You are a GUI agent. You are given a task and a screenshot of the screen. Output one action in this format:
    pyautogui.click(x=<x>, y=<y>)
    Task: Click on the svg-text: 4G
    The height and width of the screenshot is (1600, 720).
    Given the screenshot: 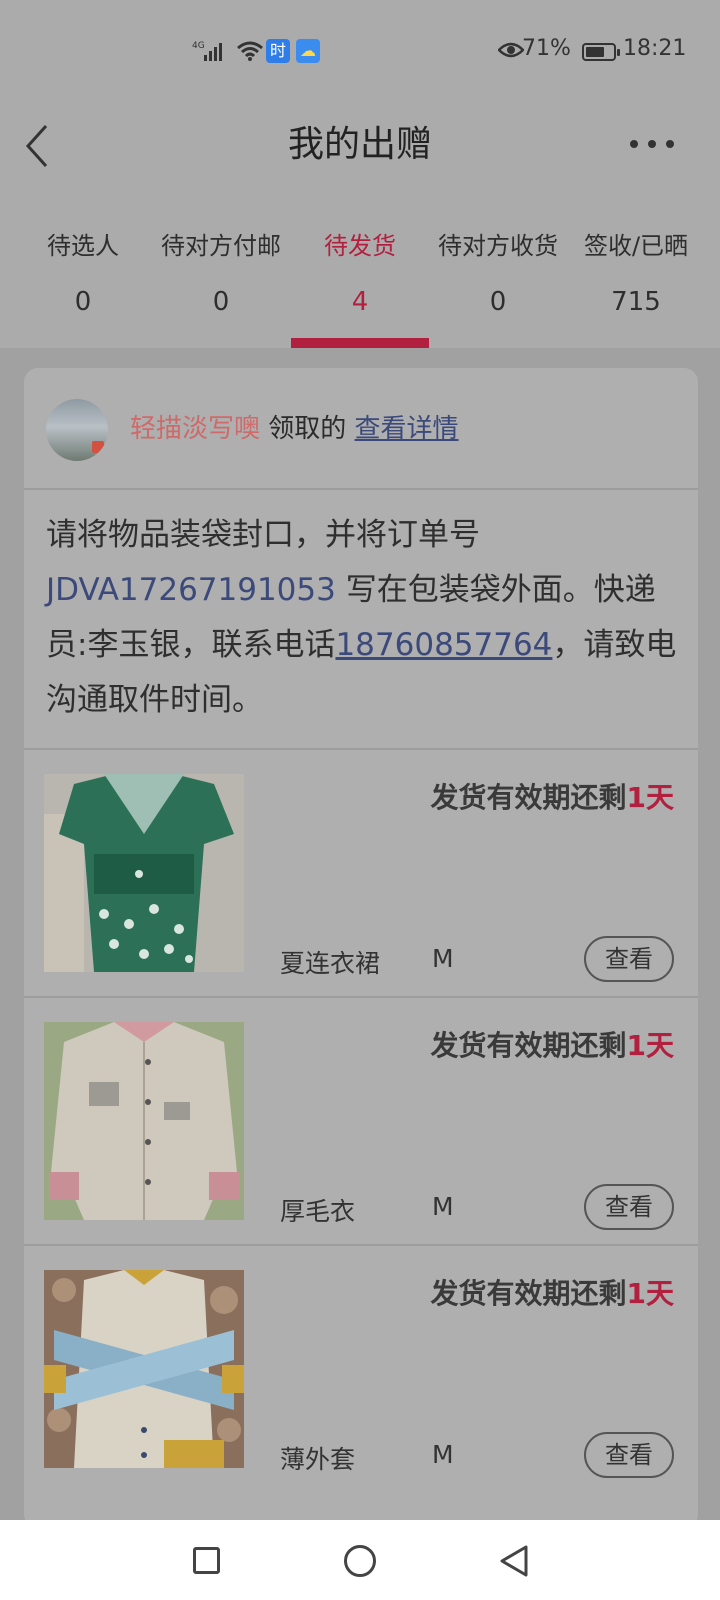 What is the action you would take?
    pyautogui.click(x=198, y=46)
    